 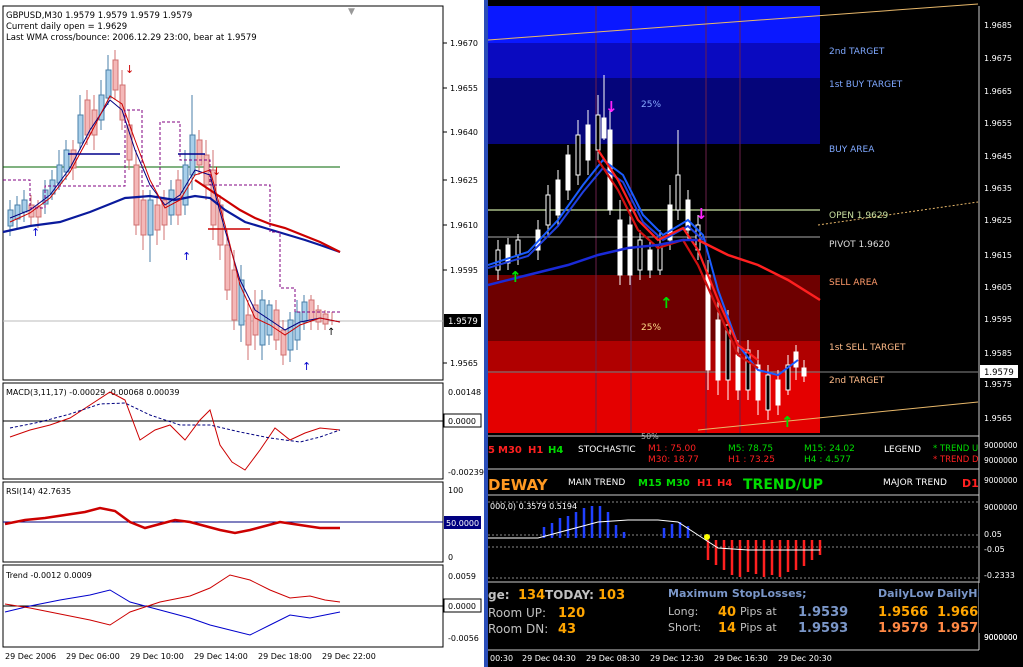 I want to click on svg-text: -0.05, so click(x=994, y=549).